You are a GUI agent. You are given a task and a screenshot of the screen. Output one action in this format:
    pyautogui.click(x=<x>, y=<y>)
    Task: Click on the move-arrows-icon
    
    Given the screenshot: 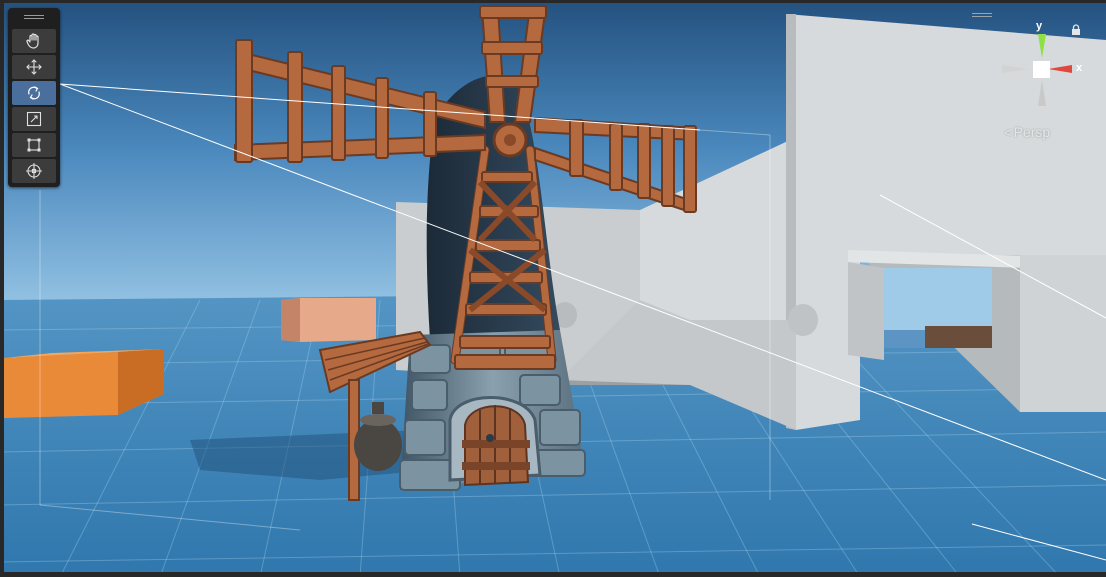 What is the action you would take?
    pyautogui.click(x=34, y=67)
    